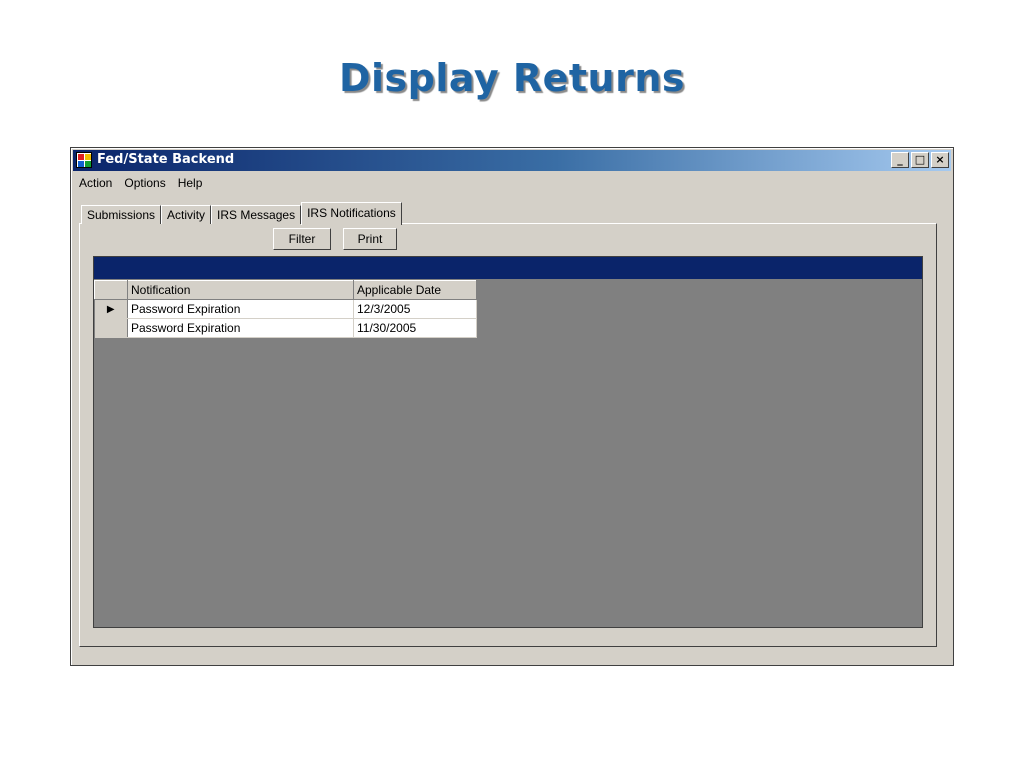 The width and height of the screenshot is (1024, 768). I want to click on menu-action: Action, so click(95, 183).